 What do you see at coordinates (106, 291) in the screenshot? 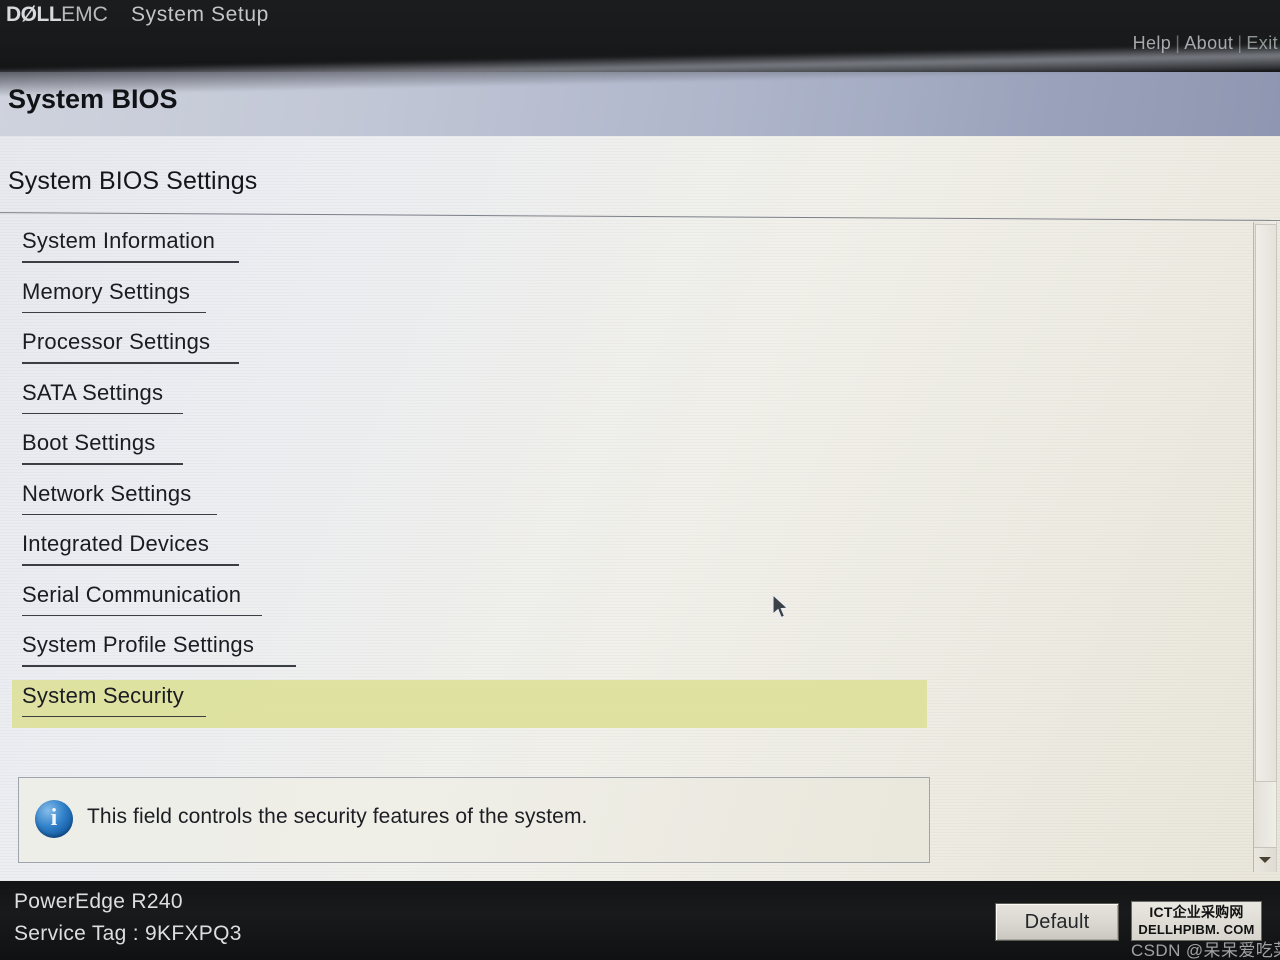
I see `menu-item-label: Memory Settings` at bounding box center [106, 291].